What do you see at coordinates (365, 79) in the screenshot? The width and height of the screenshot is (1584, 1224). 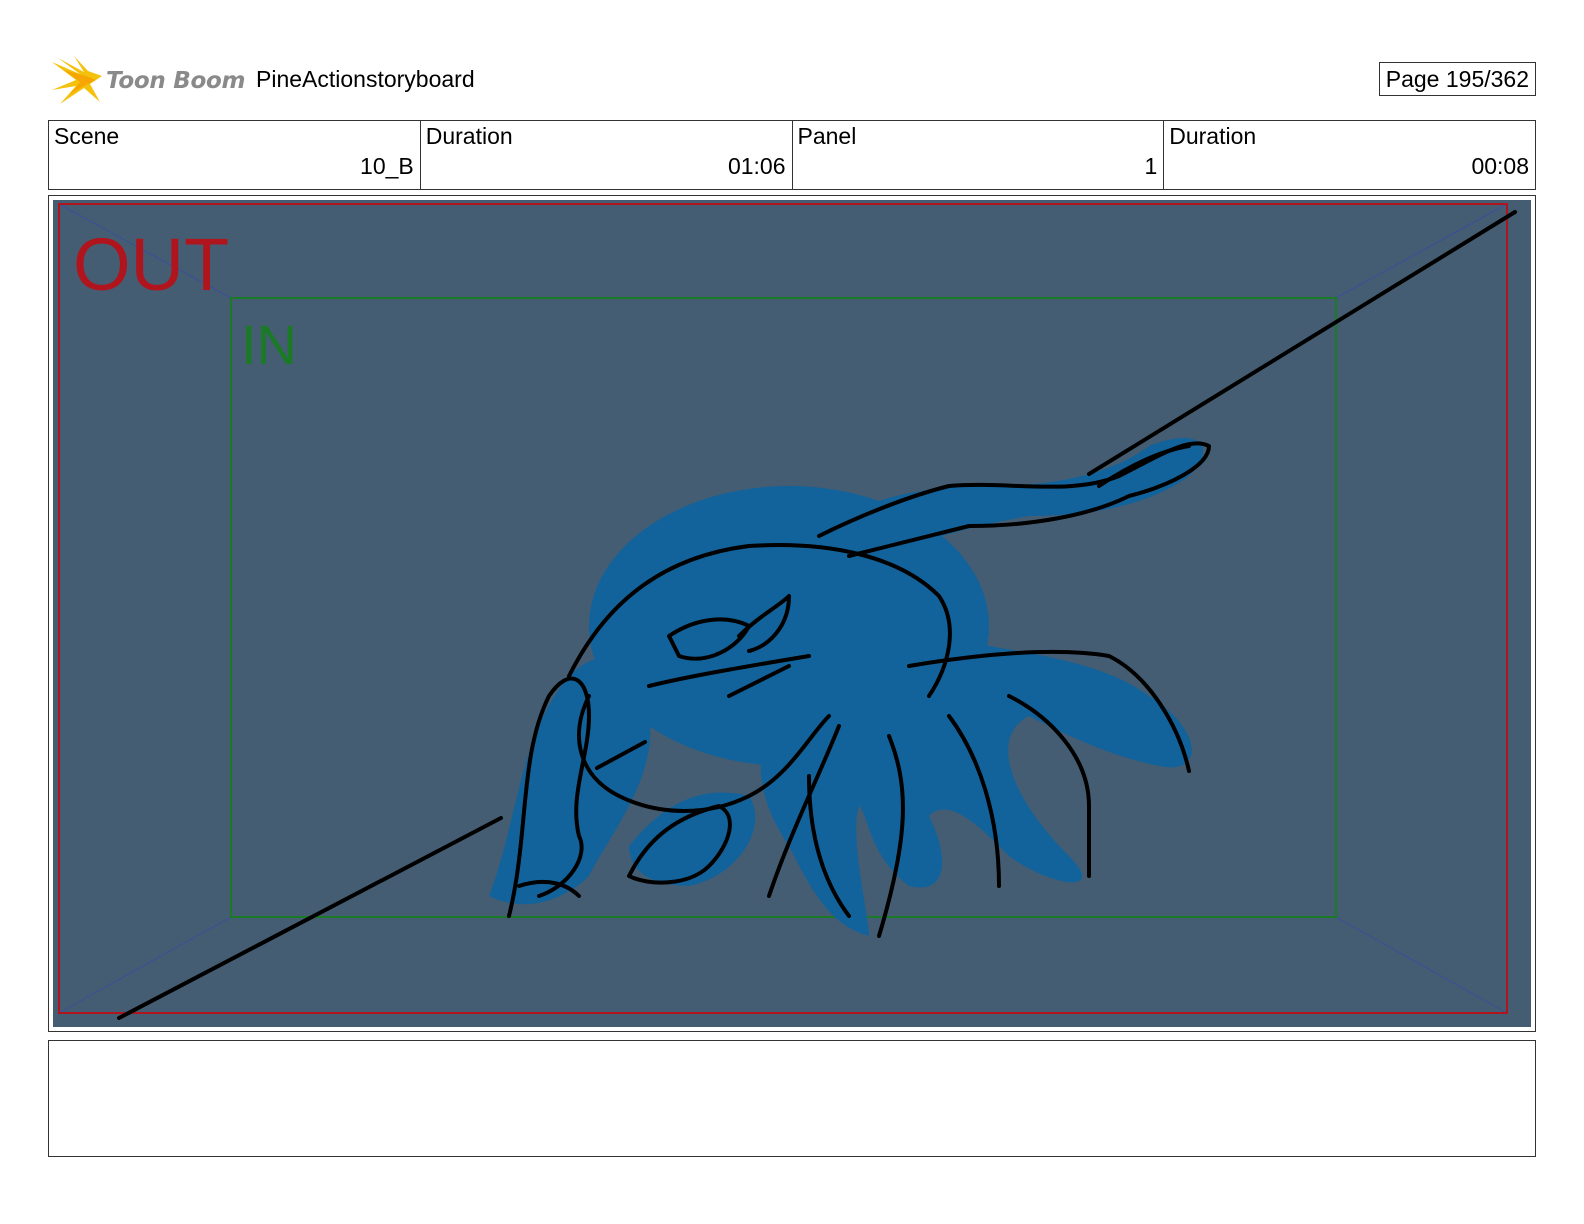 I see `project-title: PineActionstoryboard` at bounding box center [365, 79].